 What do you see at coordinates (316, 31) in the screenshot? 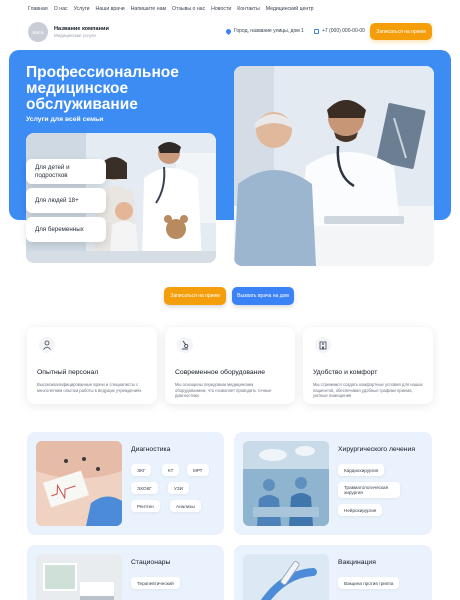
I see `phone-icon` at bounding box center [316, 31].